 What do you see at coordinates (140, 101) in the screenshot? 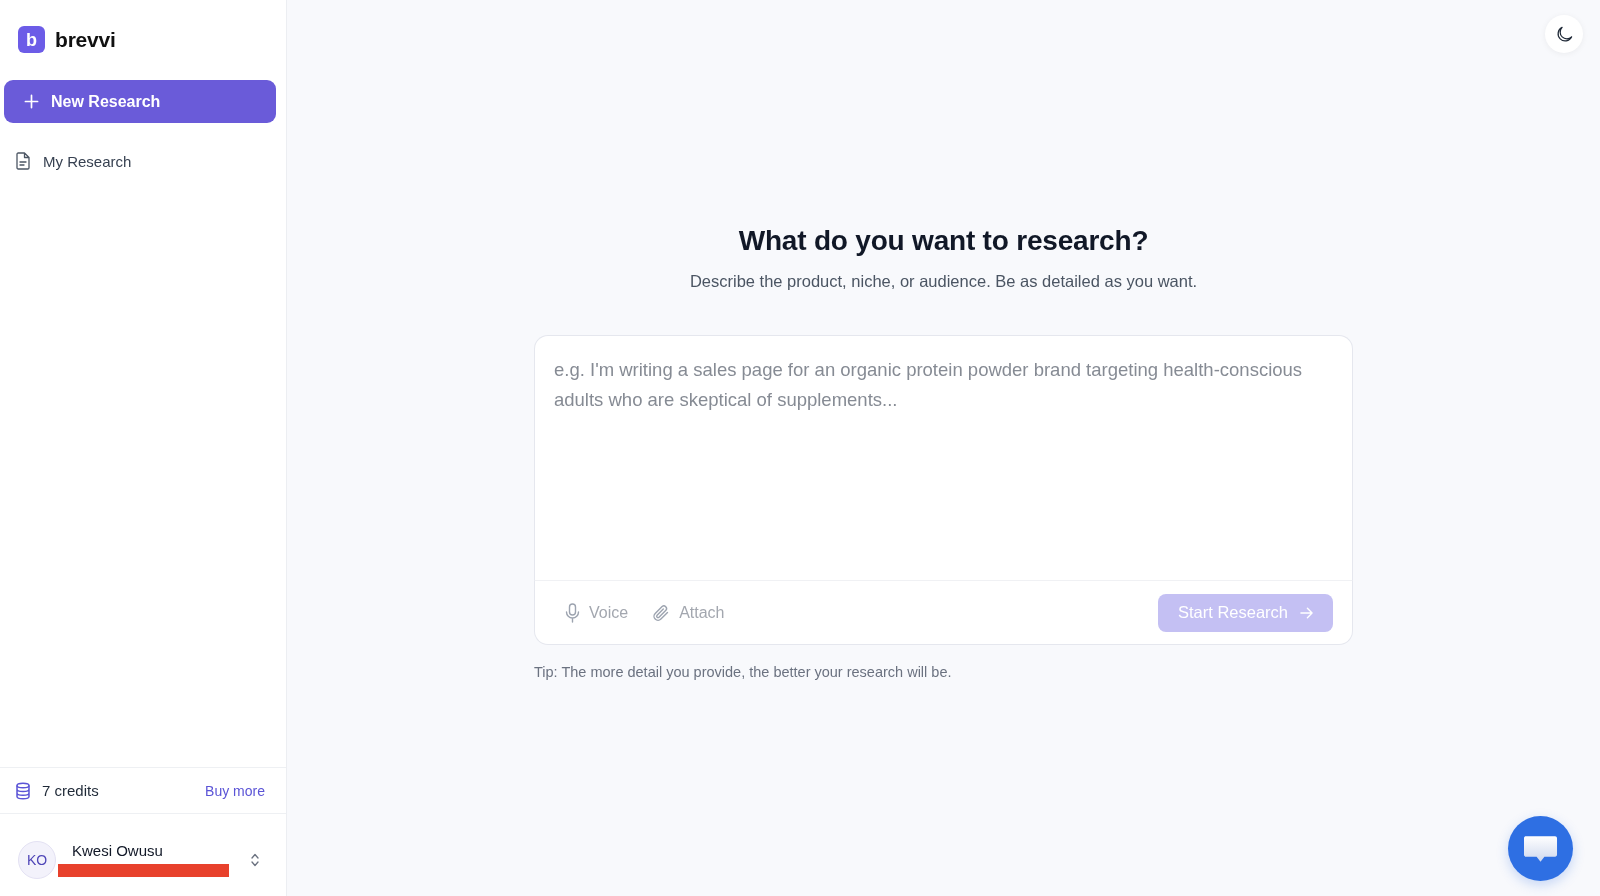
I see `new-research-button: New Research` at bounding box center [140, 101].